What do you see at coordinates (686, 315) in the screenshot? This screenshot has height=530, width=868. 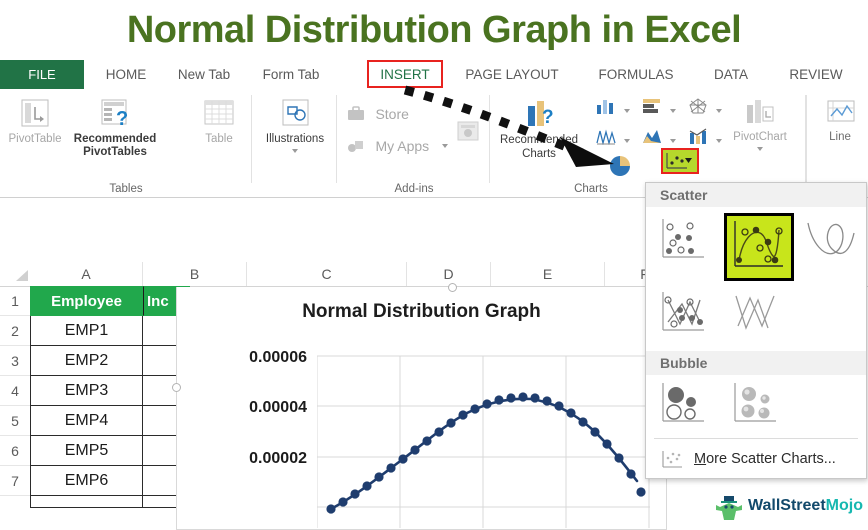 I see `gallery-item-scatter-straight-lines-markers` at bounding box center [686, 315].